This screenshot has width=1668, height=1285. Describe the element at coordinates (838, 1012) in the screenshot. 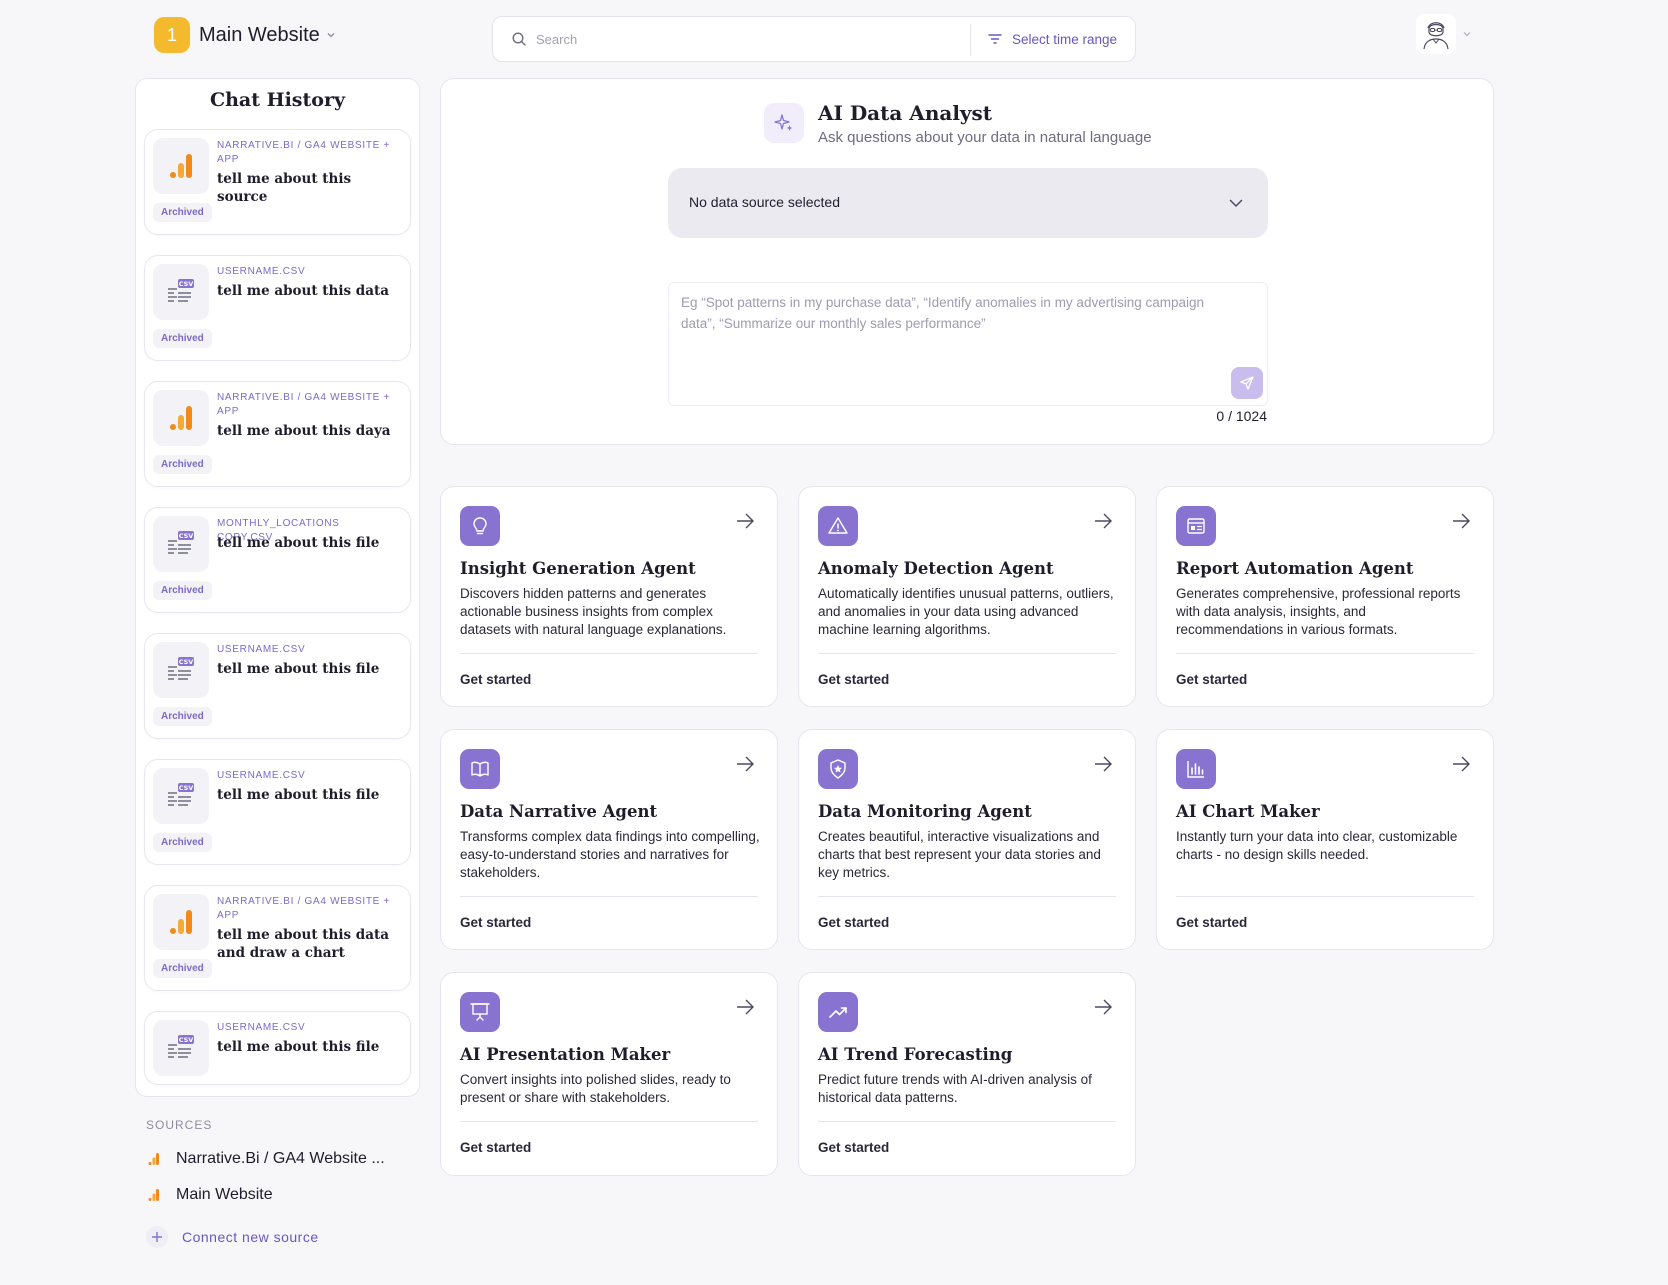

I see `trend-up-icon` at that location.